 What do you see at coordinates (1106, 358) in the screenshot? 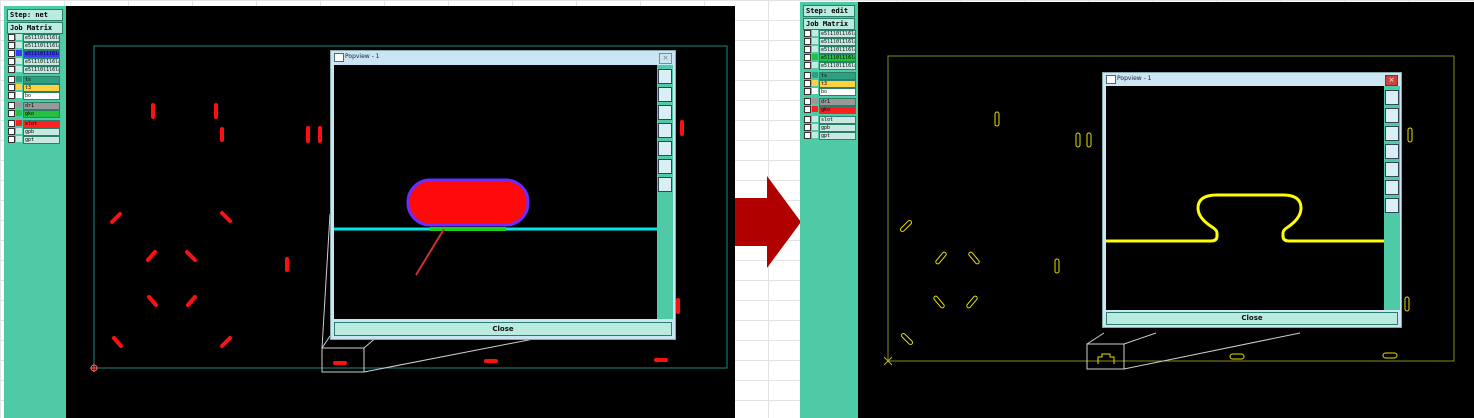
I see `zoomed-slot-shape` at bounding box center [1106, 358].